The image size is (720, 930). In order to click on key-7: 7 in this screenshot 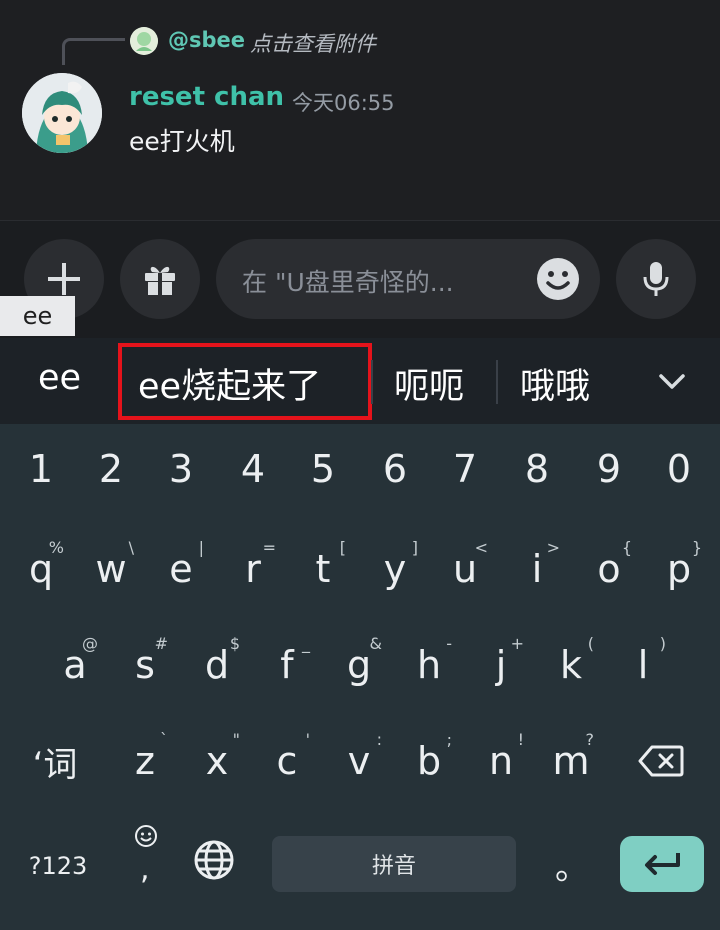, I will do `click(465, 469)`.